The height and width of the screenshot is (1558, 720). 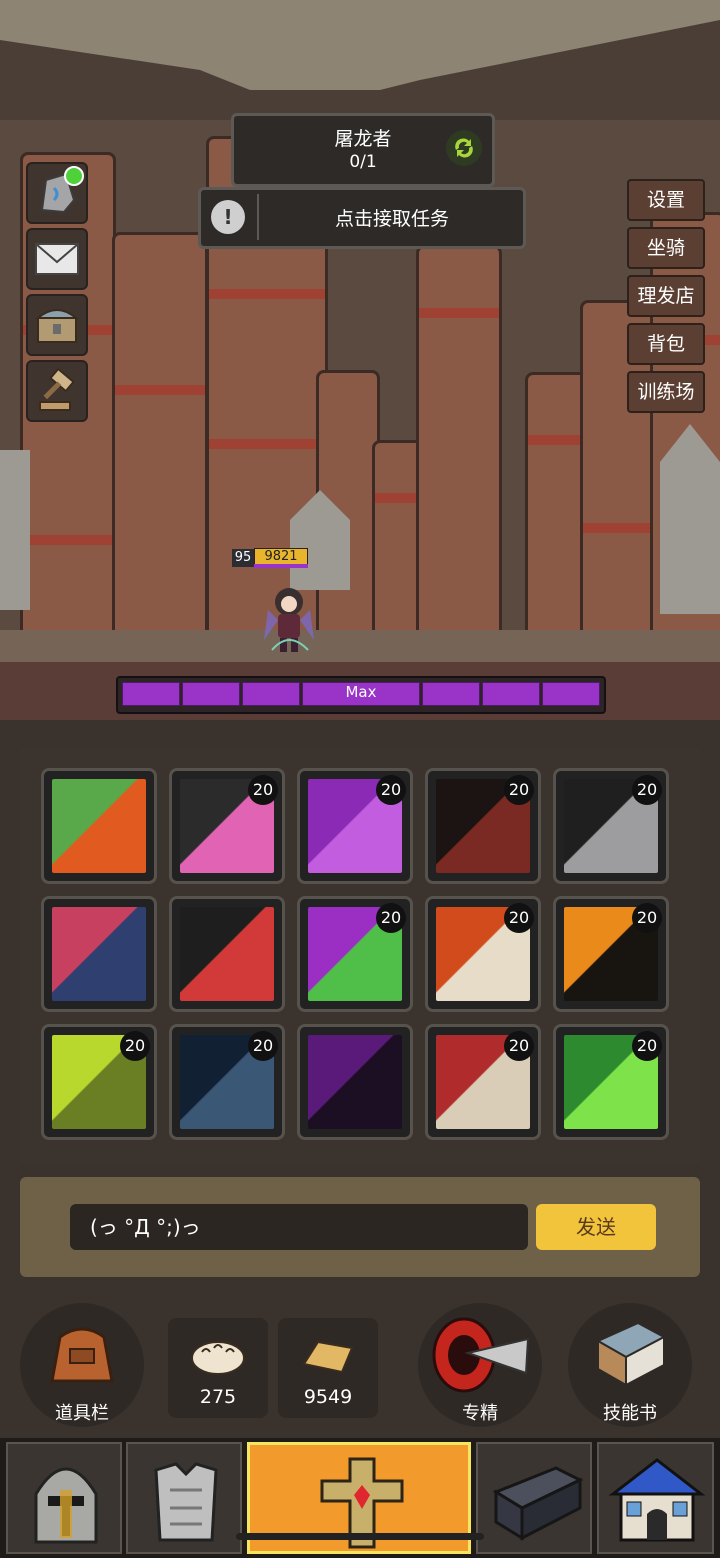 I want to click on items-button: 道具栏, so click(x=82, y=1365).